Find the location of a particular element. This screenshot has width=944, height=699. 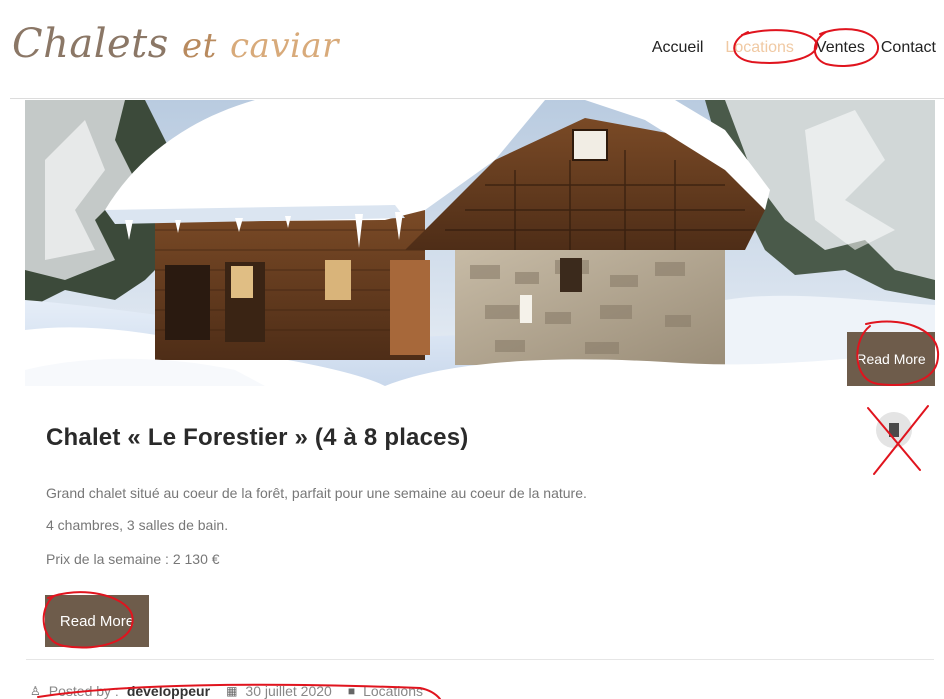

nav-item-ventes: Ventes is located at coordinates (840, 48).